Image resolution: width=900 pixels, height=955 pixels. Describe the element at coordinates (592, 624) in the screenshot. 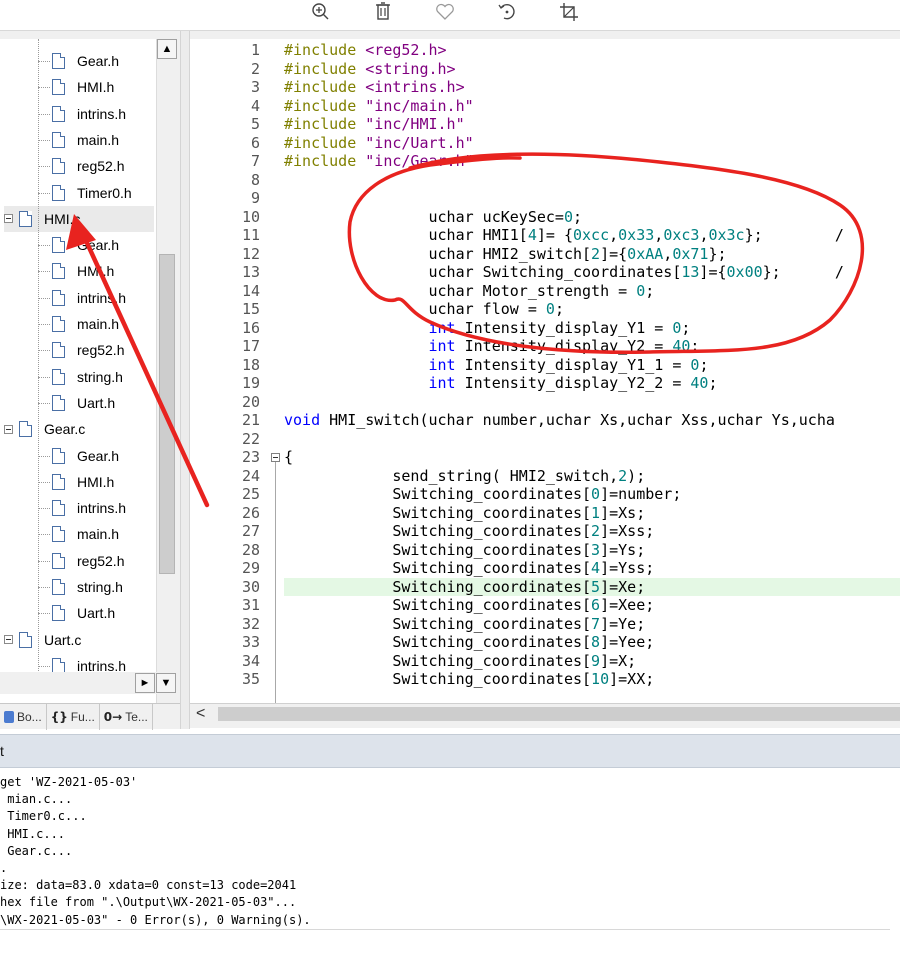

I see `code-line: Switching_coordinates[7]=Ye;` at that location.